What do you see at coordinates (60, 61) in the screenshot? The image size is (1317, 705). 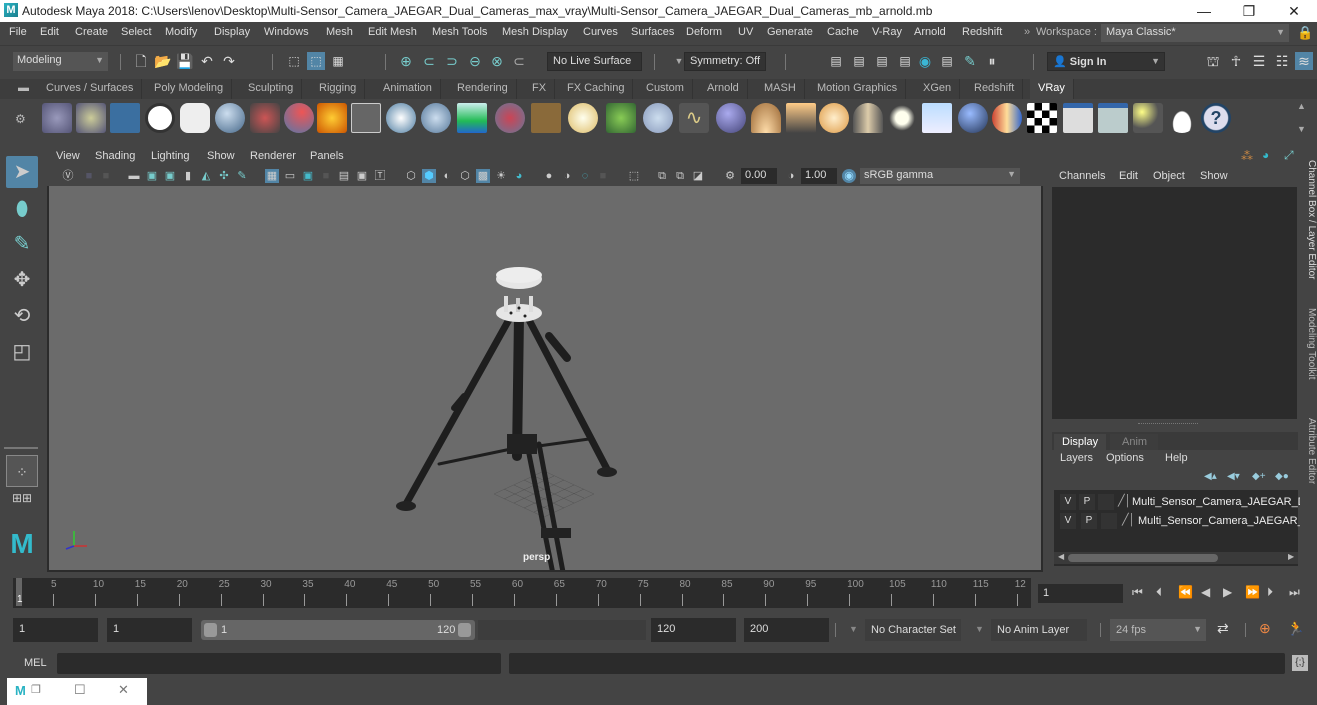 I see `mode-dropdown: Modeling ▼` at bounding box center [60, 61].